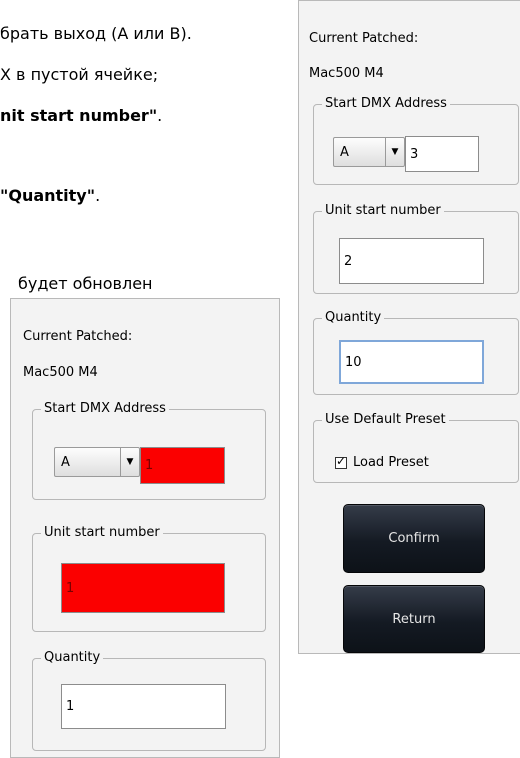 This screenshot has height=758, width=520. I want to click on unit-start-number-input: 2, so click(411, 261).